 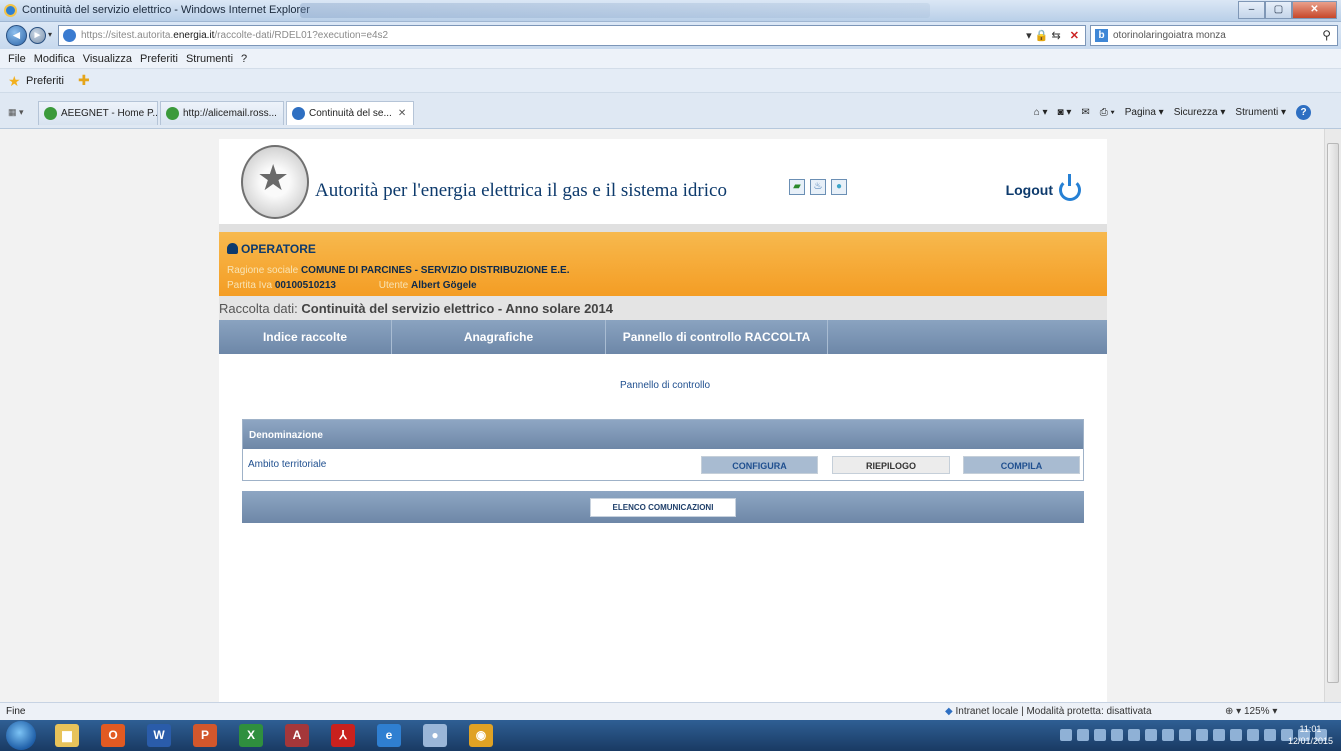 I want to click on logout-button: Logout, so click(x=1043, y=187).